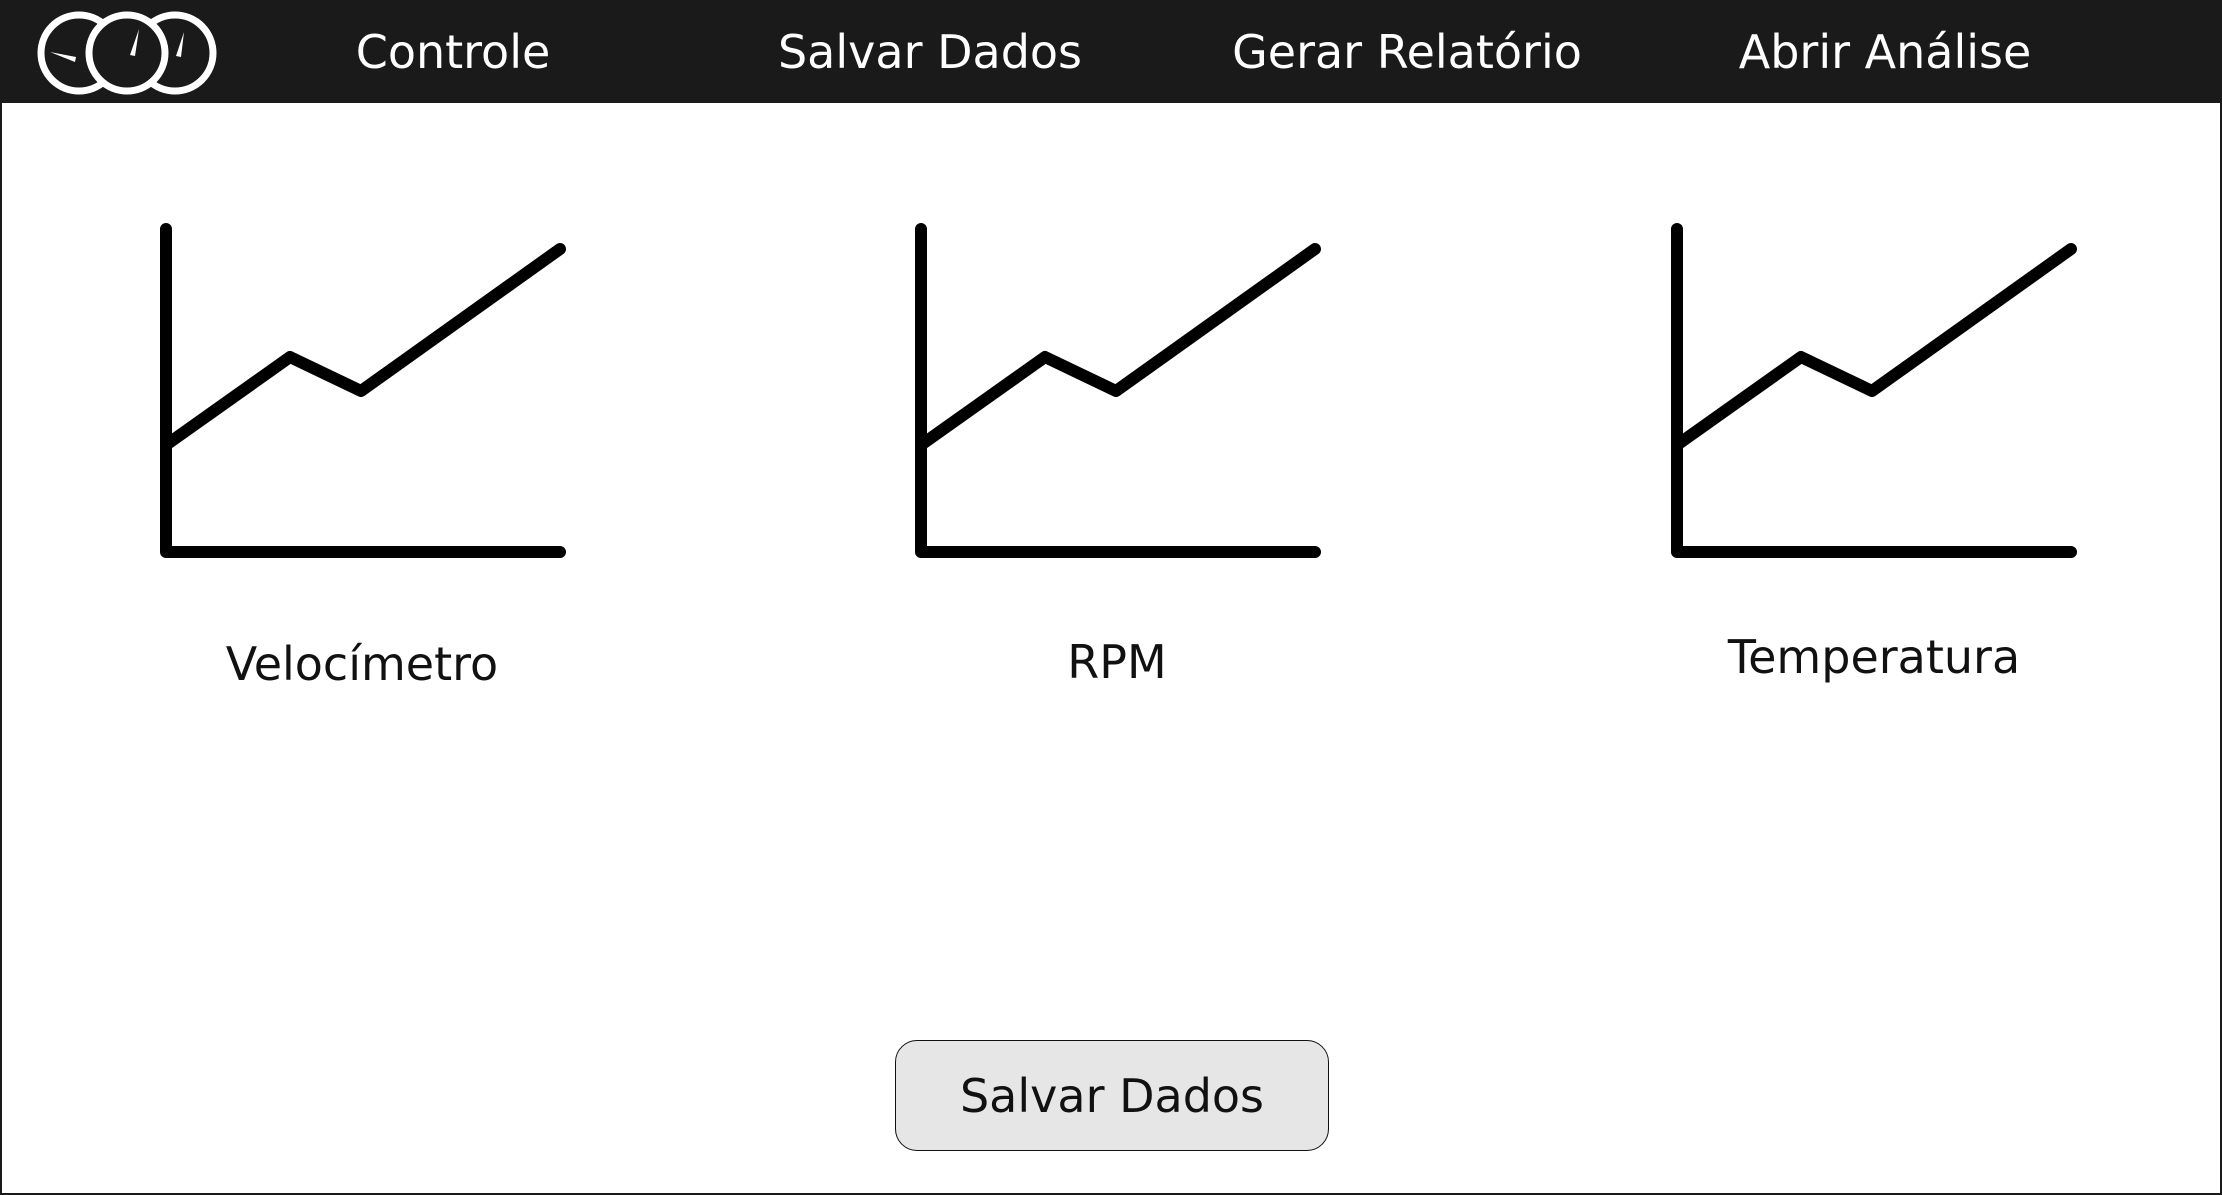 The height and width of the screenshot is (1195, 2222). What do you see at coordinates (453, 52) in the screenshot?
I see `nav-item-controle: Controle` at bounding box center [453, 52].